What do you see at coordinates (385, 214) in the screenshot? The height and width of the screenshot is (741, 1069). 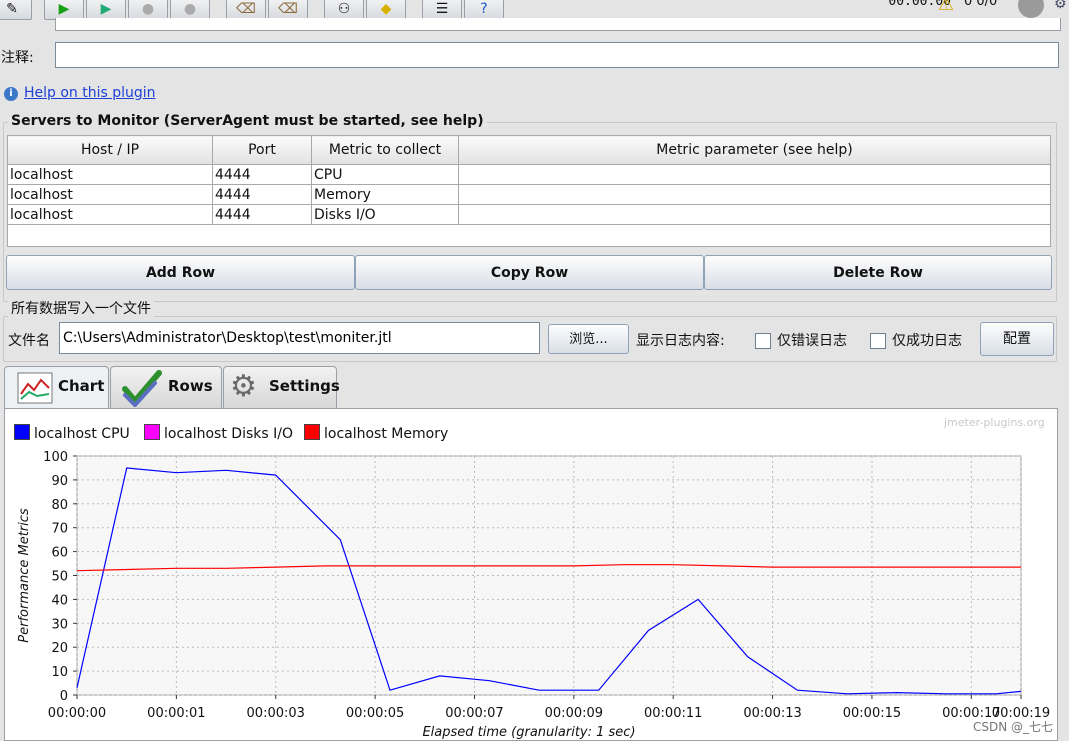 I see `cell-metric: Disks I/O` at bounding box center [385, 214].